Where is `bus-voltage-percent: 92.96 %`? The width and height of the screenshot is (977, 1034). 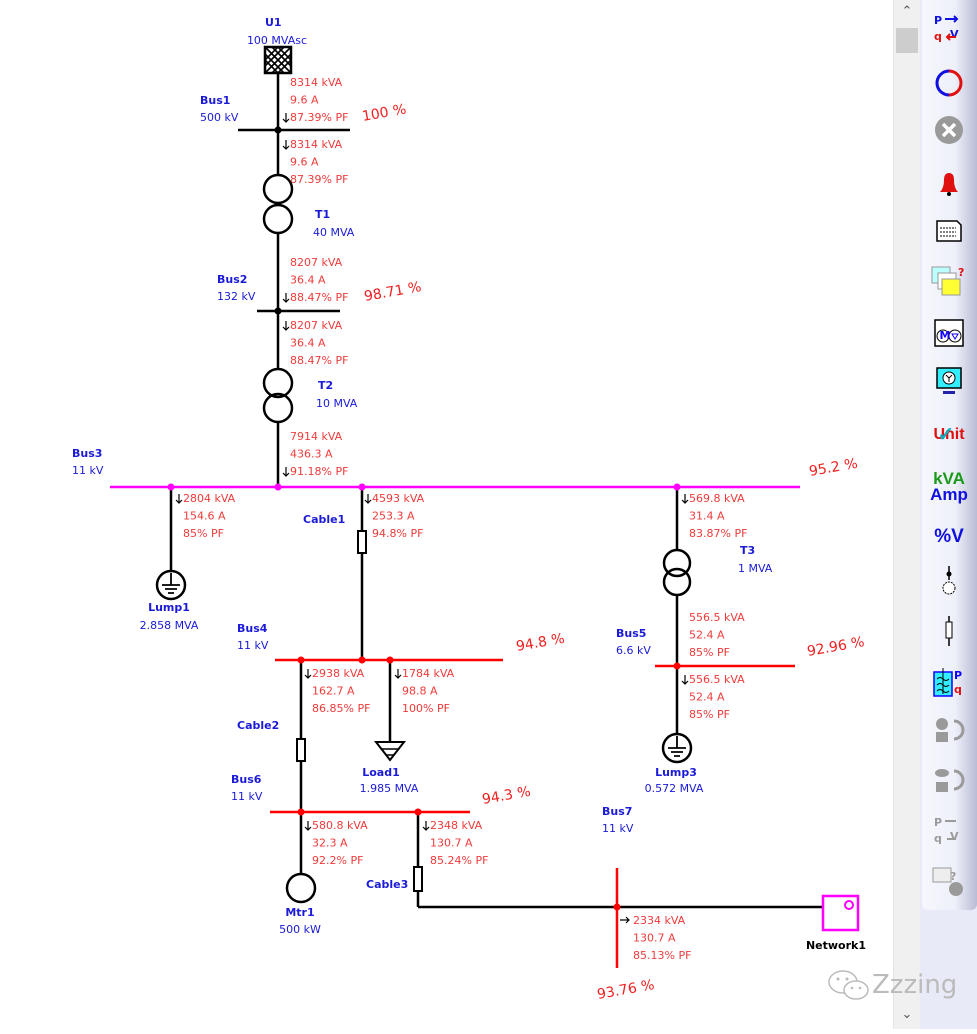
bus-voltage-percent: 92.96 % is located at coordinates (836, 647).